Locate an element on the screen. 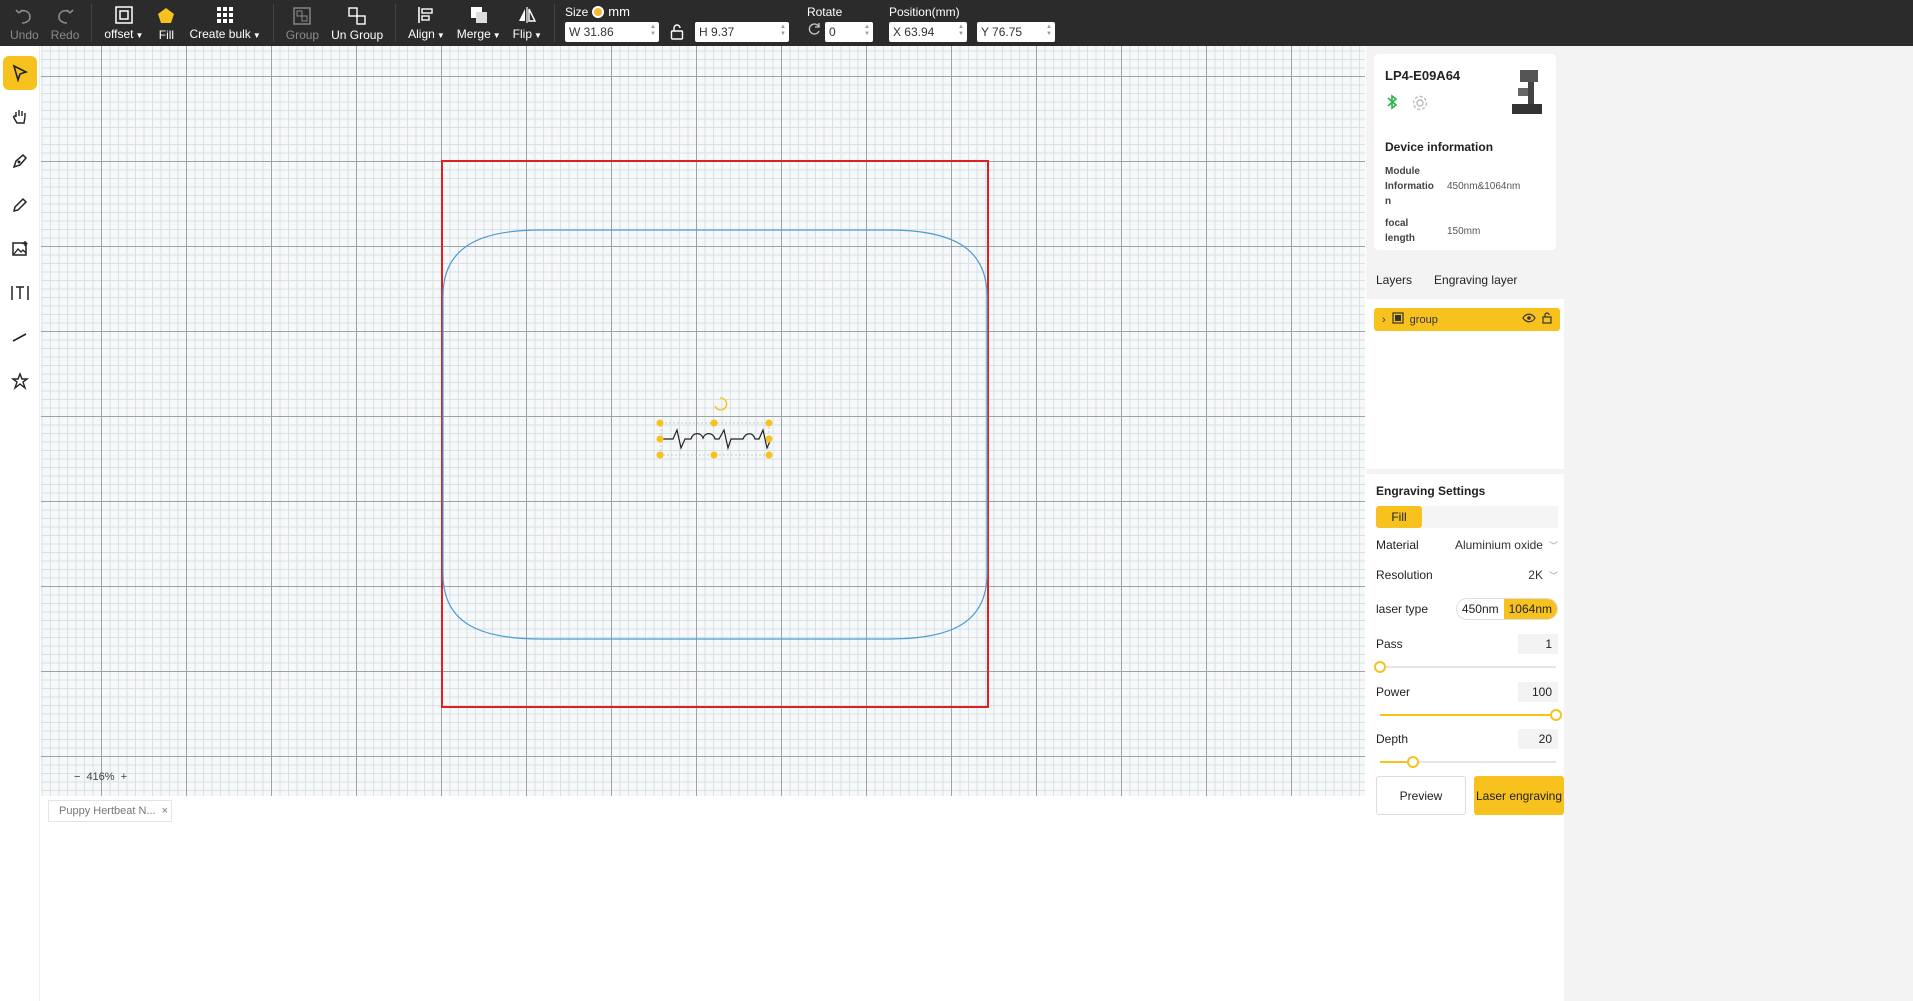 This screenshot has height=1001, width=1913. close-icon: × is located at coordinates (165, 811).